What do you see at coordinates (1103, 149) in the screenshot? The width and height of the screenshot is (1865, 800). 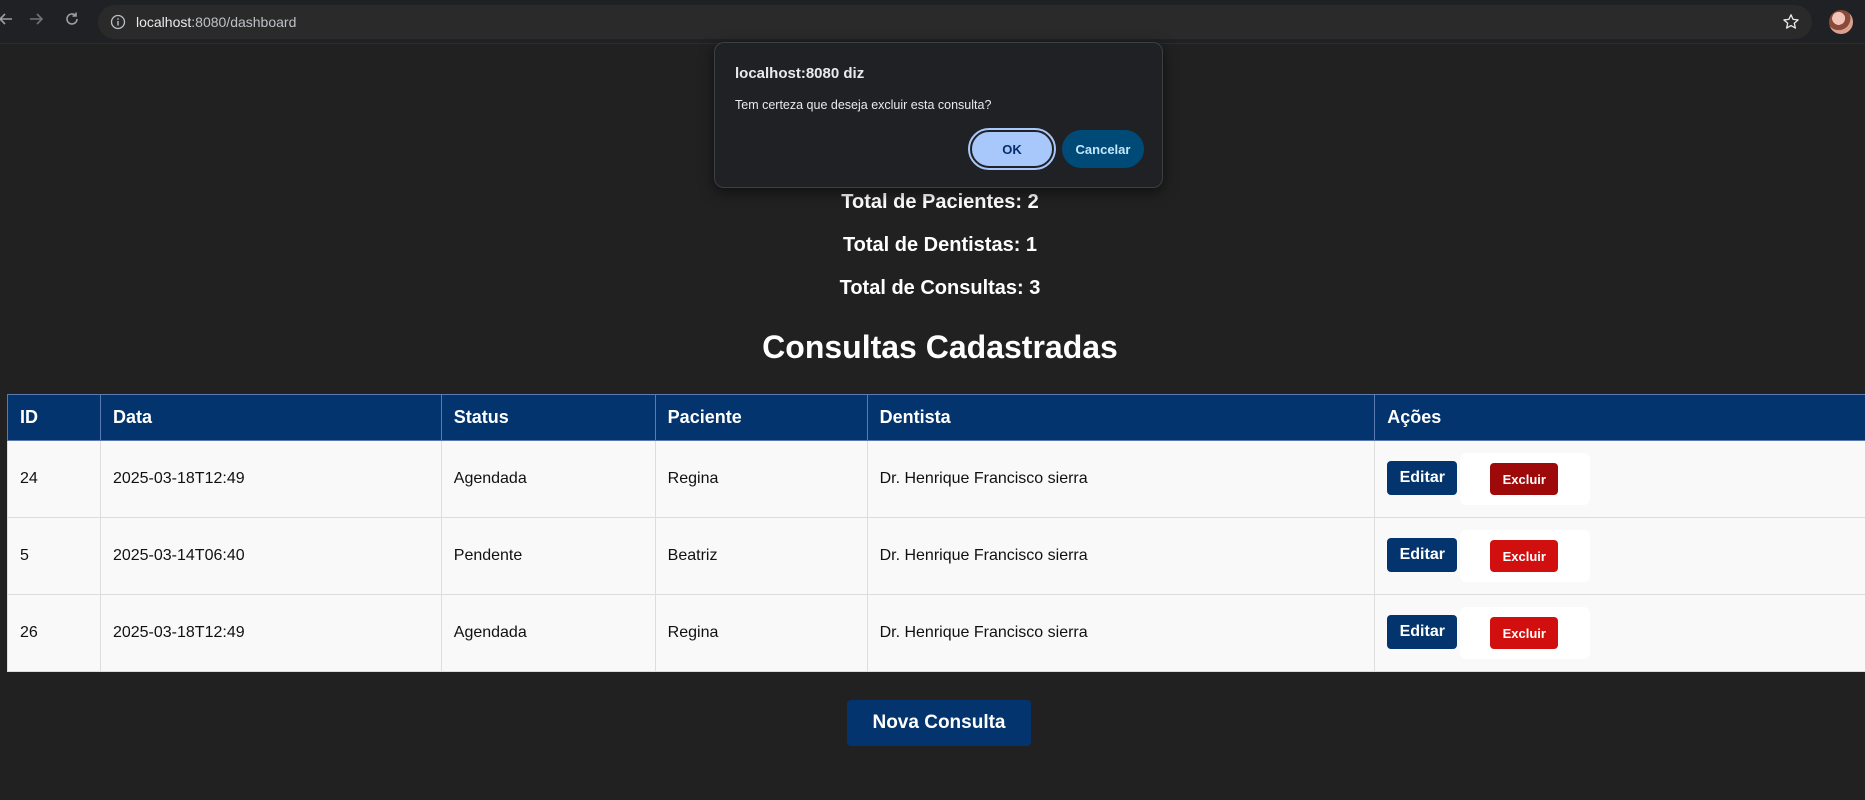 I see `cancel-button: Cancelar` at bounding box center [1103, 149].